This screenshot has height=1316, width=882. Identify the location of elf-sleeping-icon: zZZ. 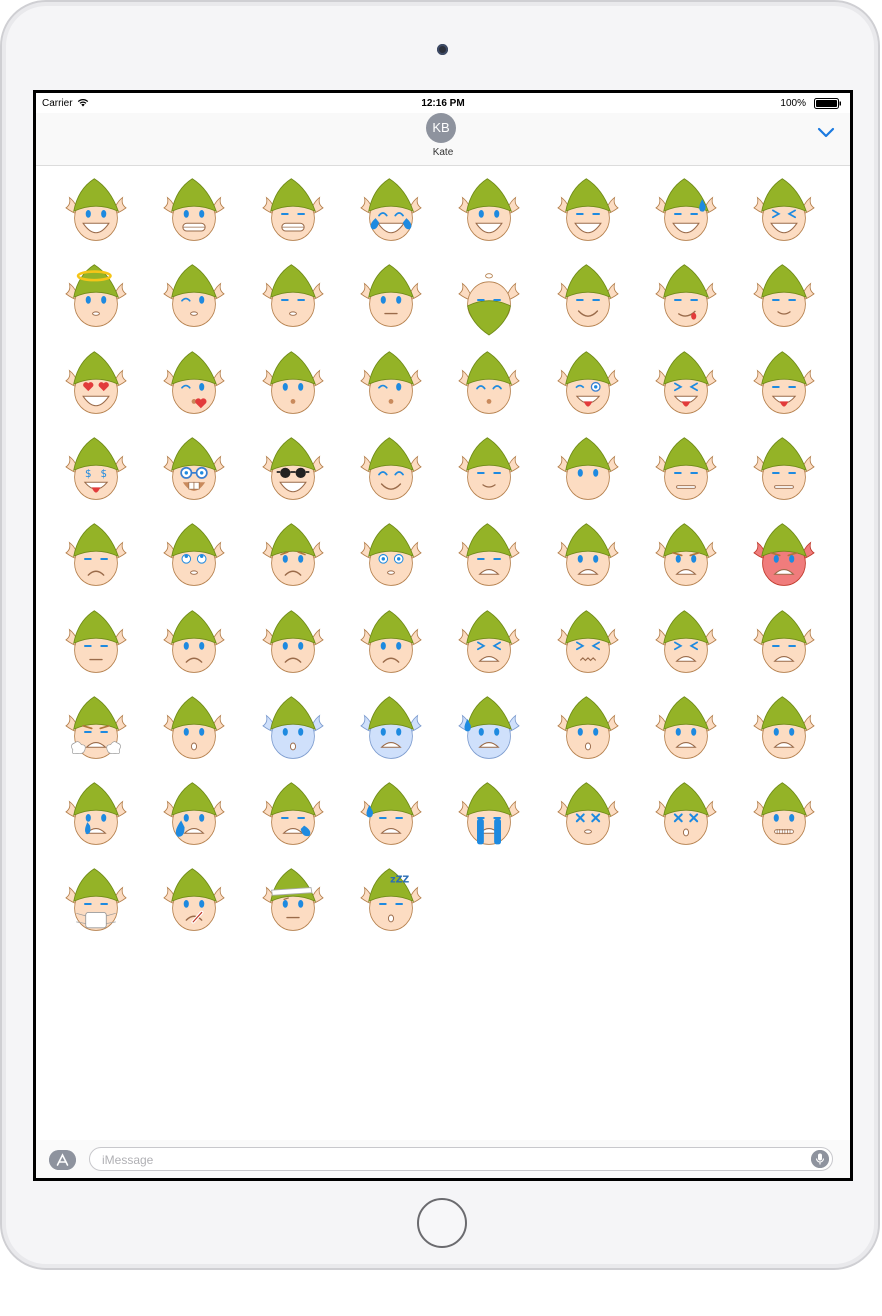
(391, 900).